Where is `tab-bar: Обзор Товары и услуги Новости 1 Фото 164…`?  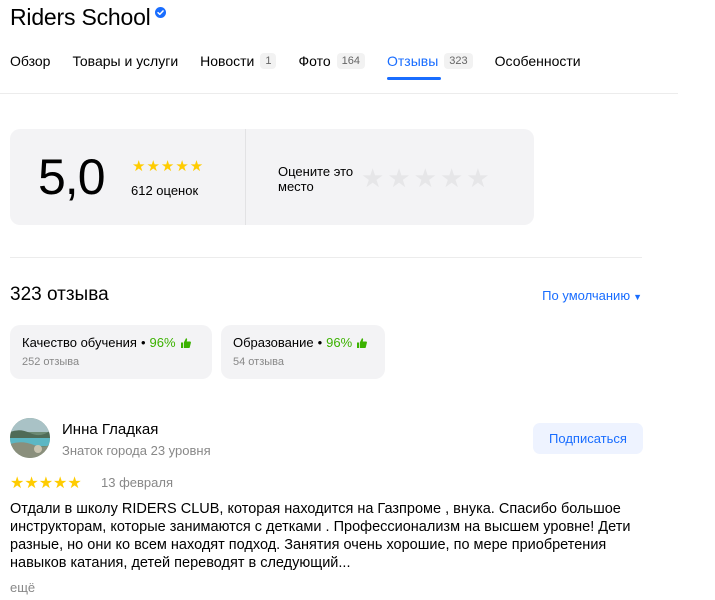
tab-bar: Обзор Товары и услуги Новости 1 Фото 164… is located at coordinates (306, 65).